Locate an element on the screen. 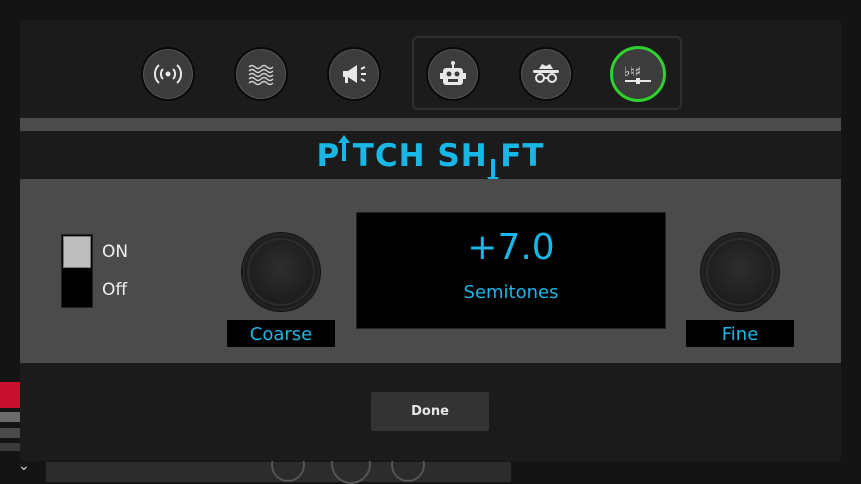 The image size is (861, 484). background-app-bottom-bar is located at coordinates (278, 464).